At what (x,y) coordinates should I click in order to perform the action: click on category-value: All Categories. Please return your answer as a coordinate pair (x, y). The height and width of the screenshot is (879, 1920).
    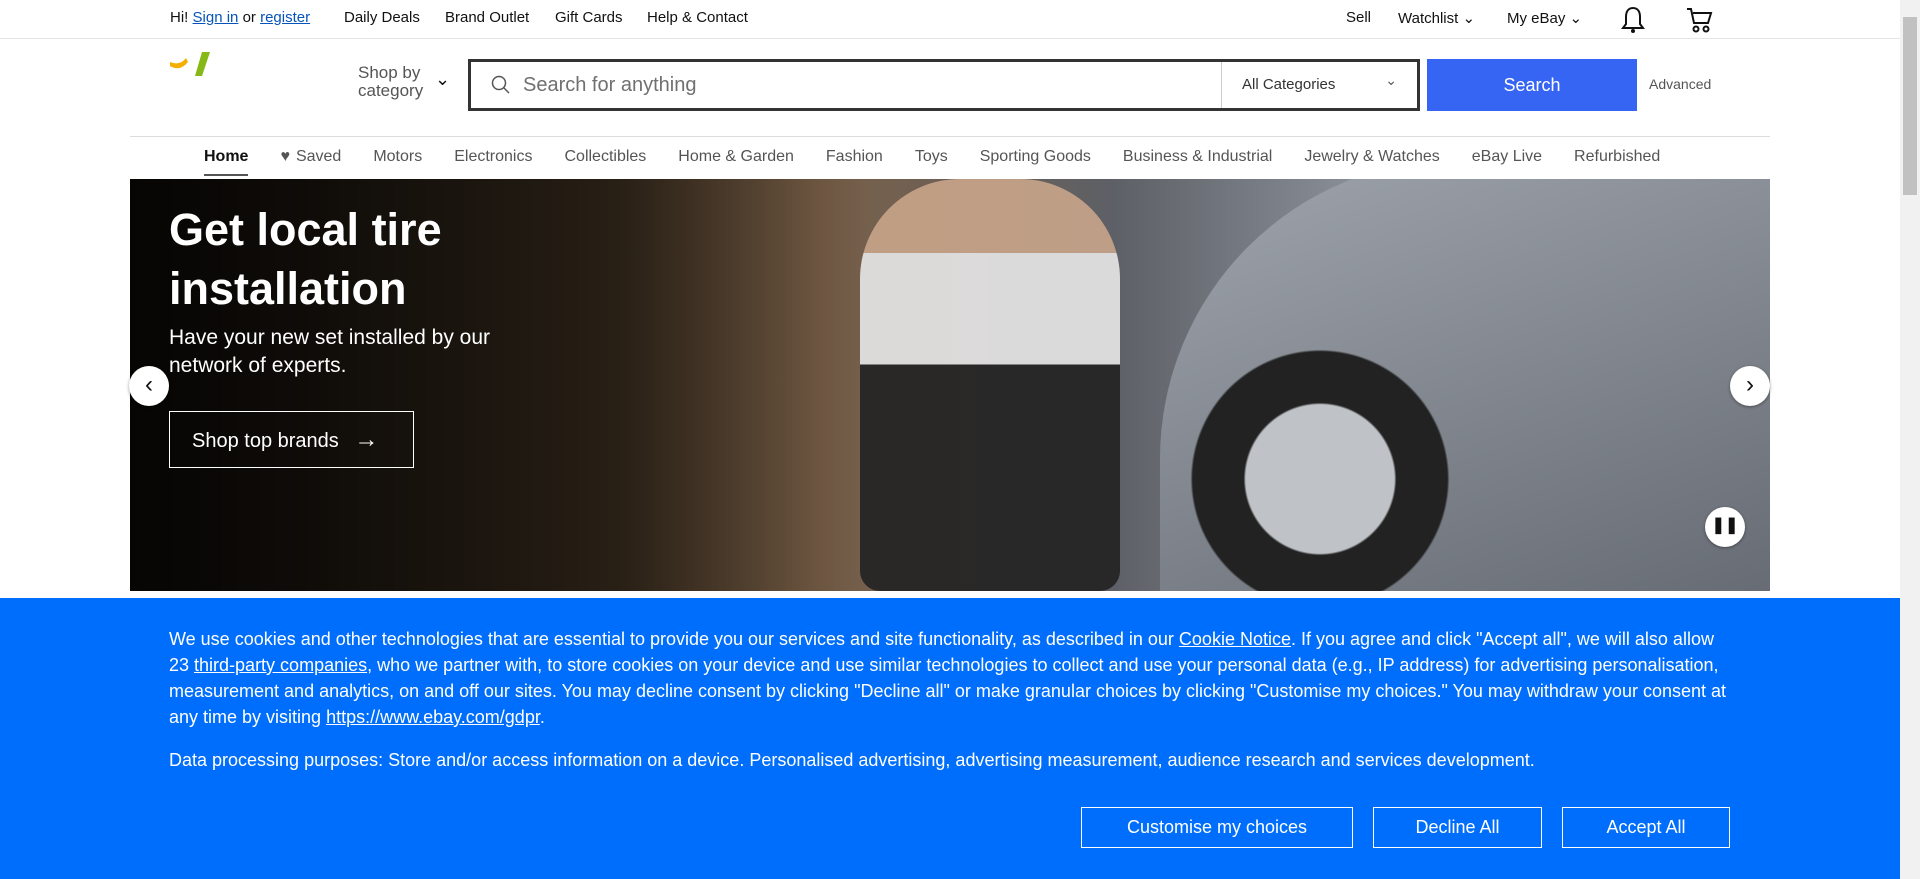
    Looking at the image, I should click on (1289, 84).